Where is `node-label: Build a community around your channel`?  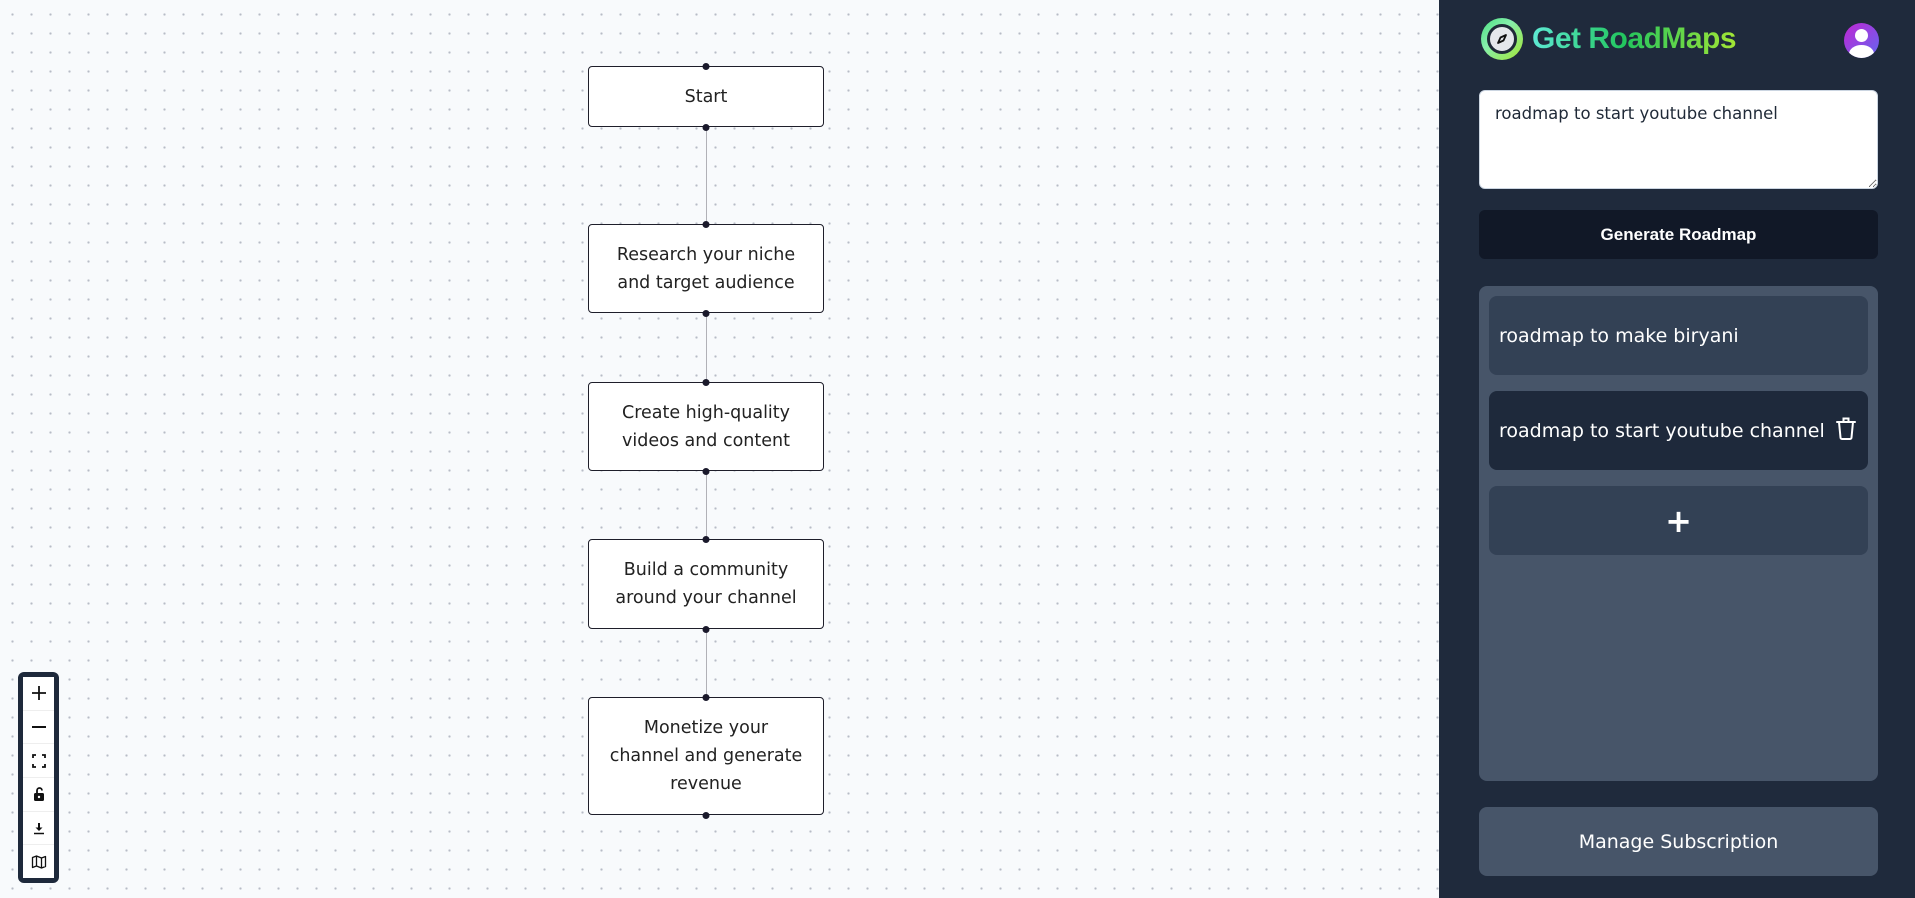
node-label: Build a community around your channel is located at coordinates (706, 584).